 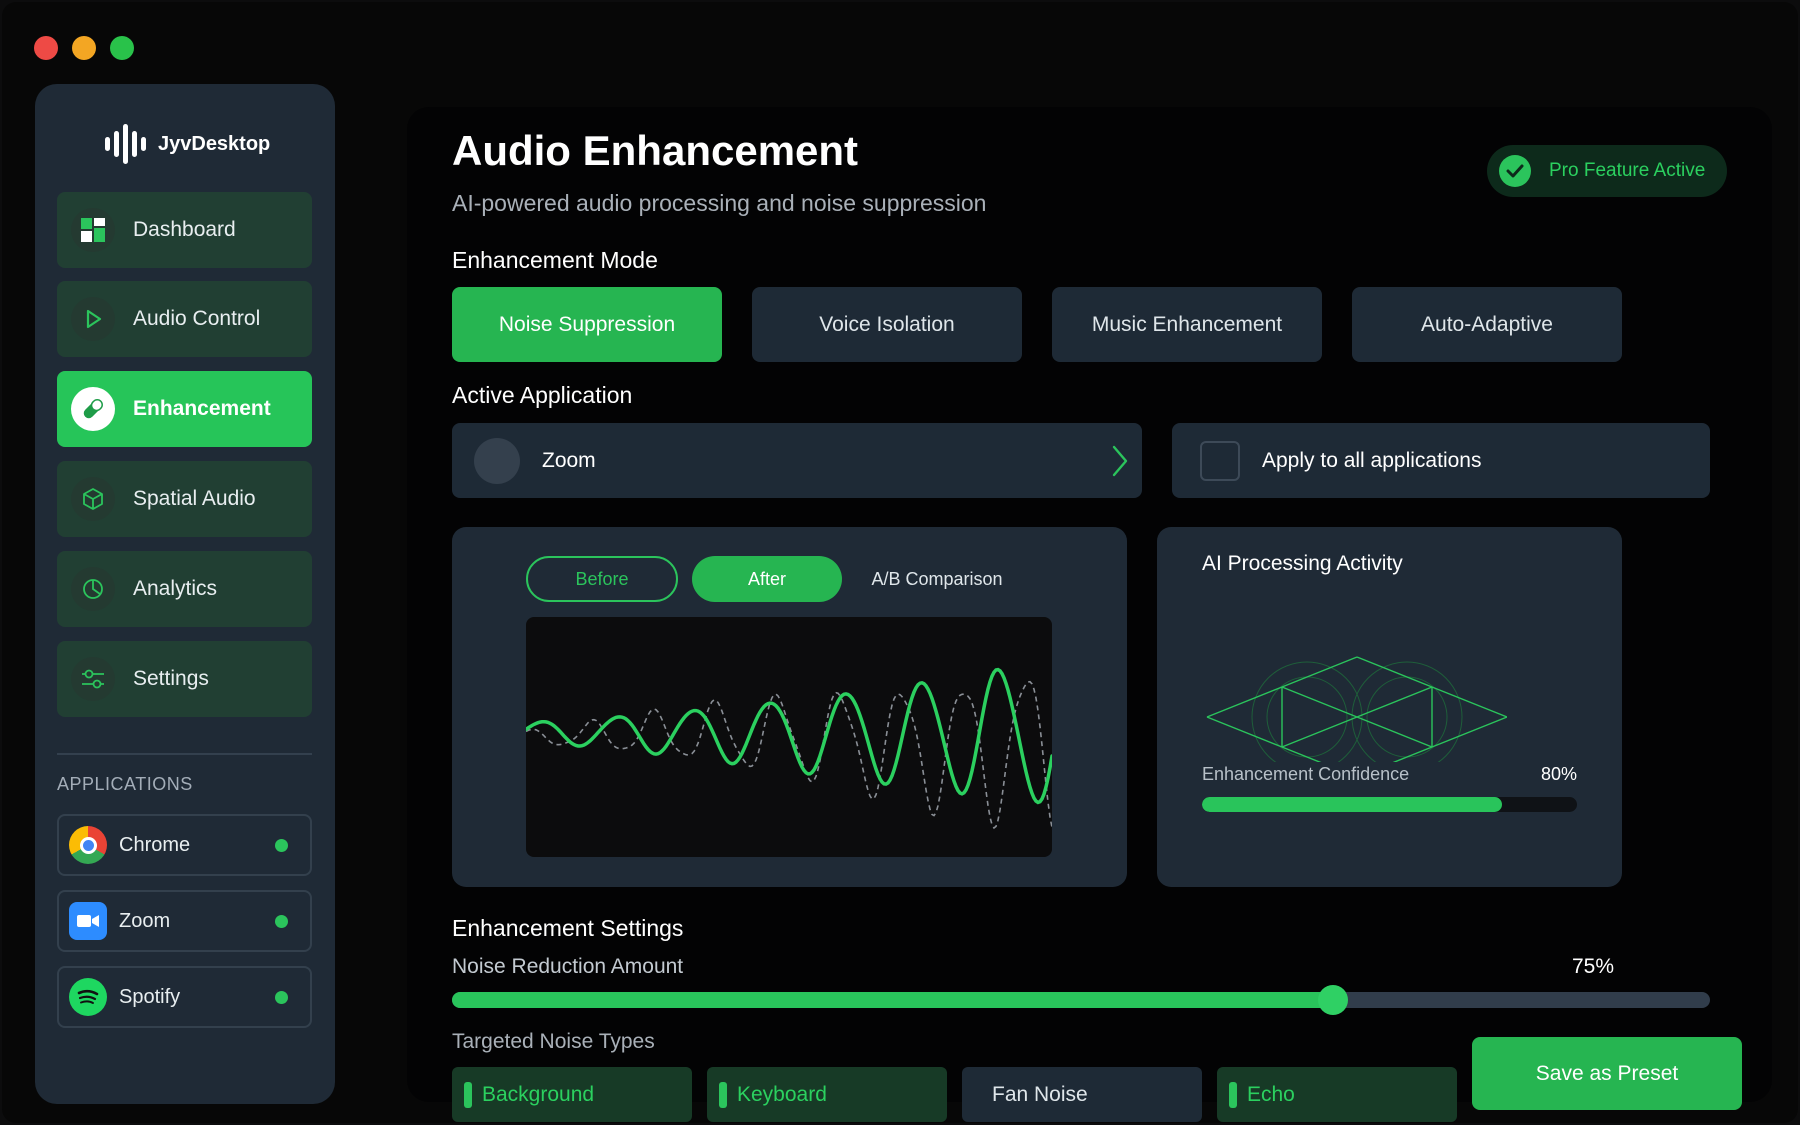 I want to click on sidebar-item-analytics: Analytics, so click(x=184, y=589).